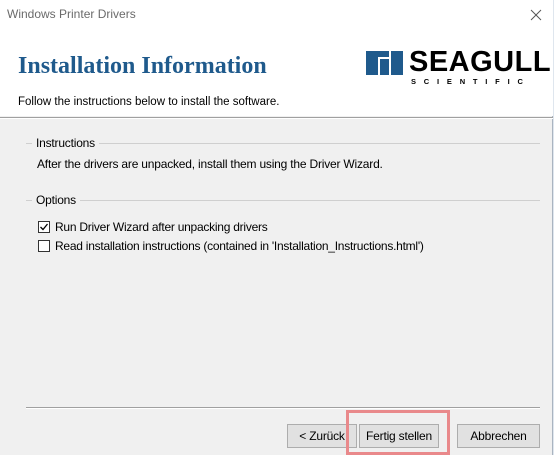 The height and width of the screenshot is (455, 554). I want to click on cancel-button: Abbrechen, so click(498, 436).